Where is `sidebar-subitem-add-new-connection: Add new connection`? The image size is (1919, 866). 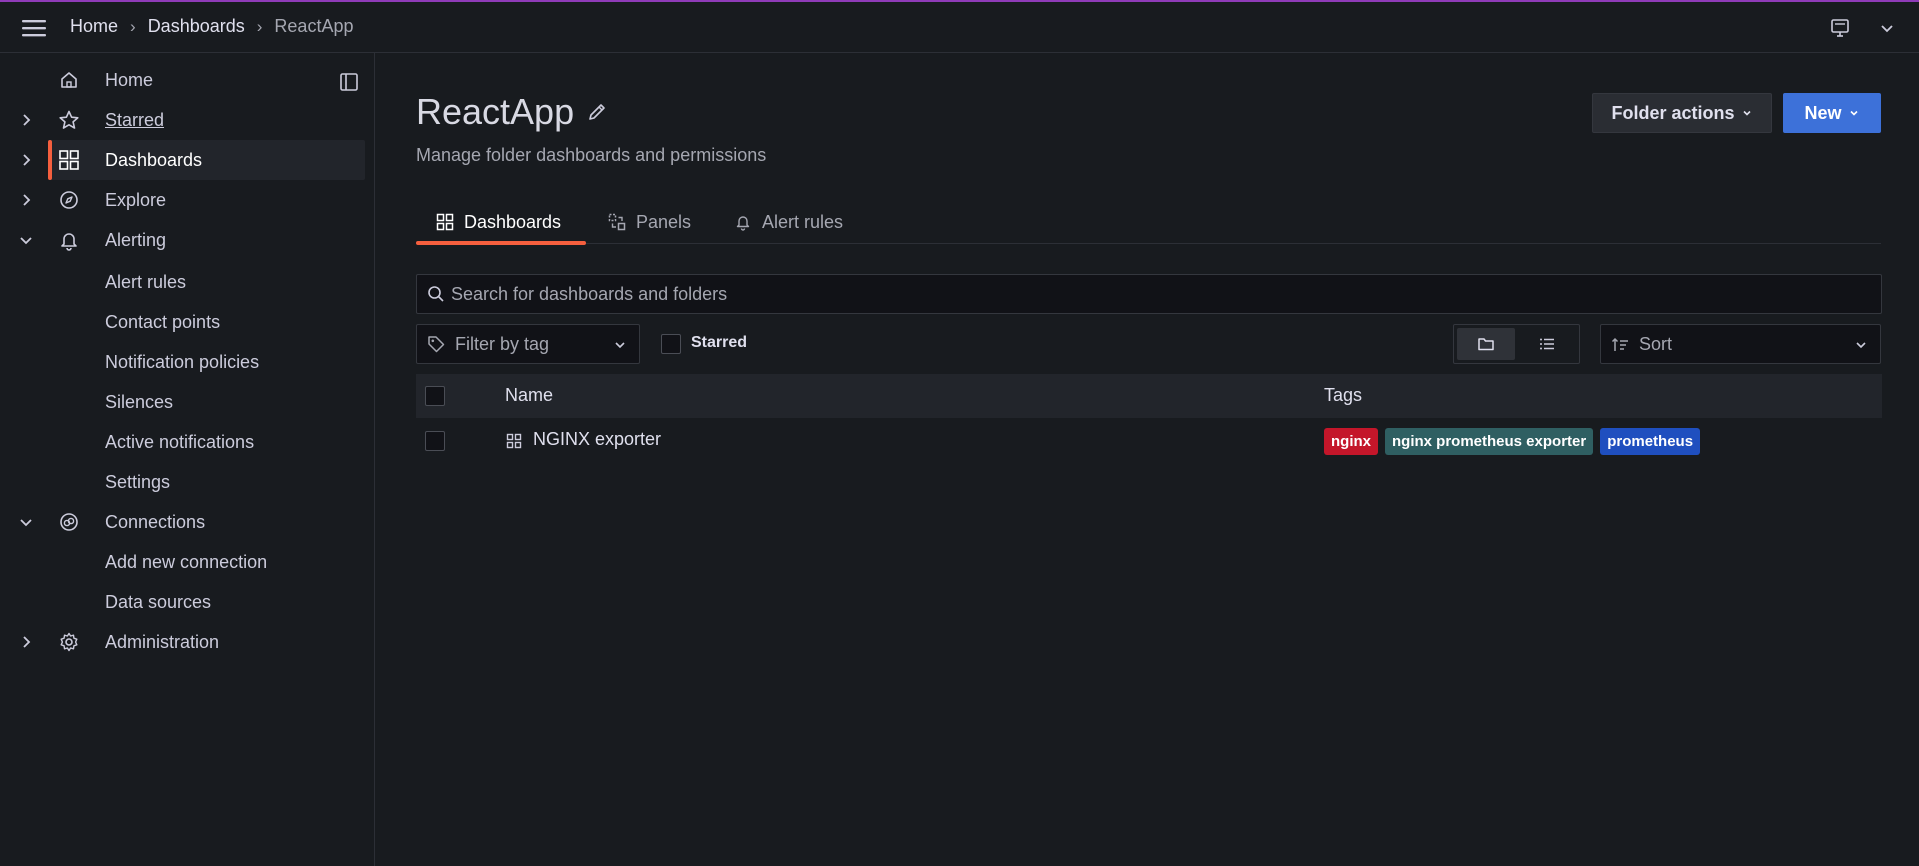 sidebar-subitem-add-new-connection: Add new connection is located at coordinates (186, 562).